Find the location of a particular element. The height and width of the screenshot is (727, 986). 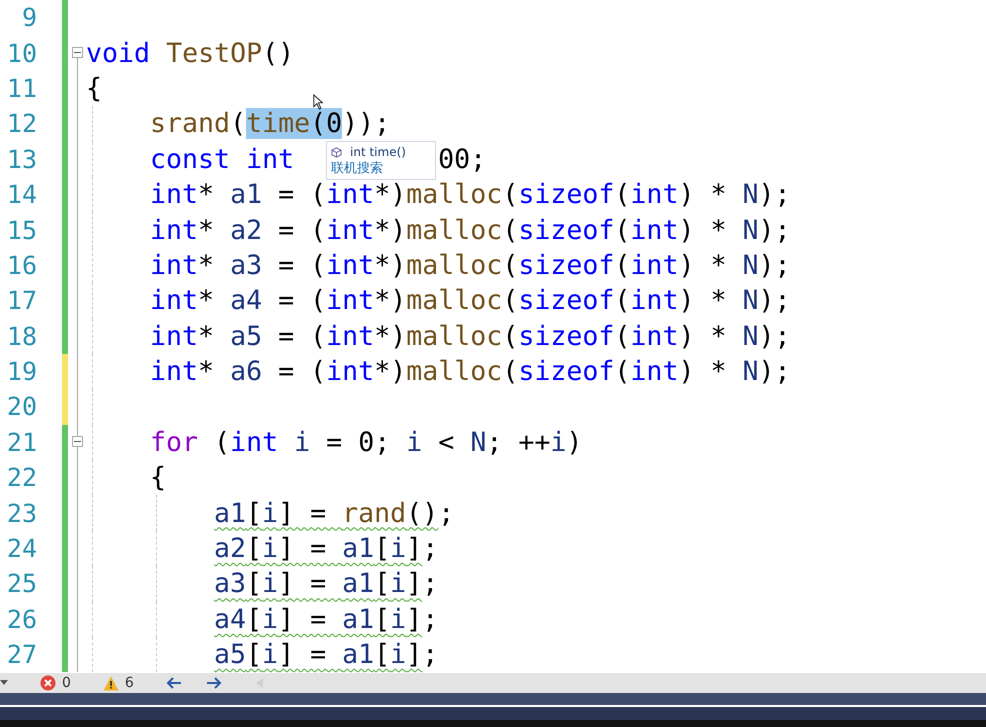

online-search-link: 联机搜索 is located at coordinates (355, 169).